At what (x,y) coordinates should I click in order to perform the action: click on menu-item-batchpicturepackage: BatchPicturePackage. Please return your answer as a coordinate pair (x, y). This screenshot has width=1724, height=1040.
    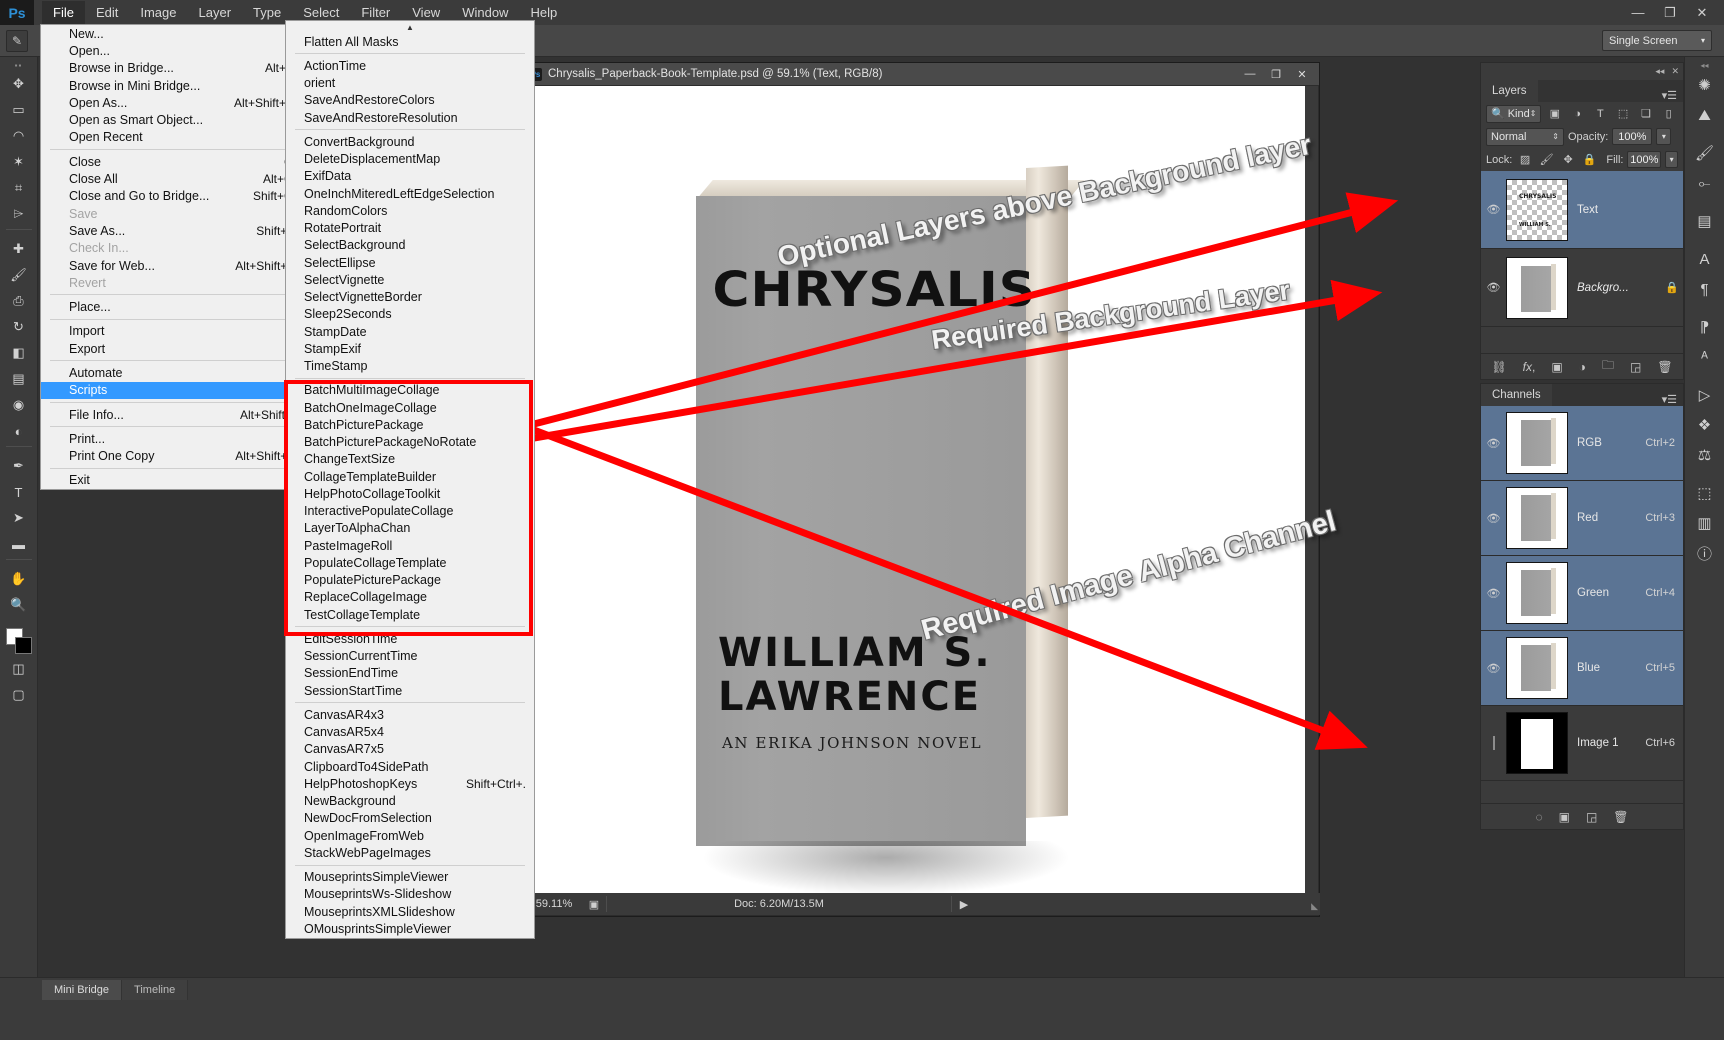
    Looking at the image, I should click on (410, 424).